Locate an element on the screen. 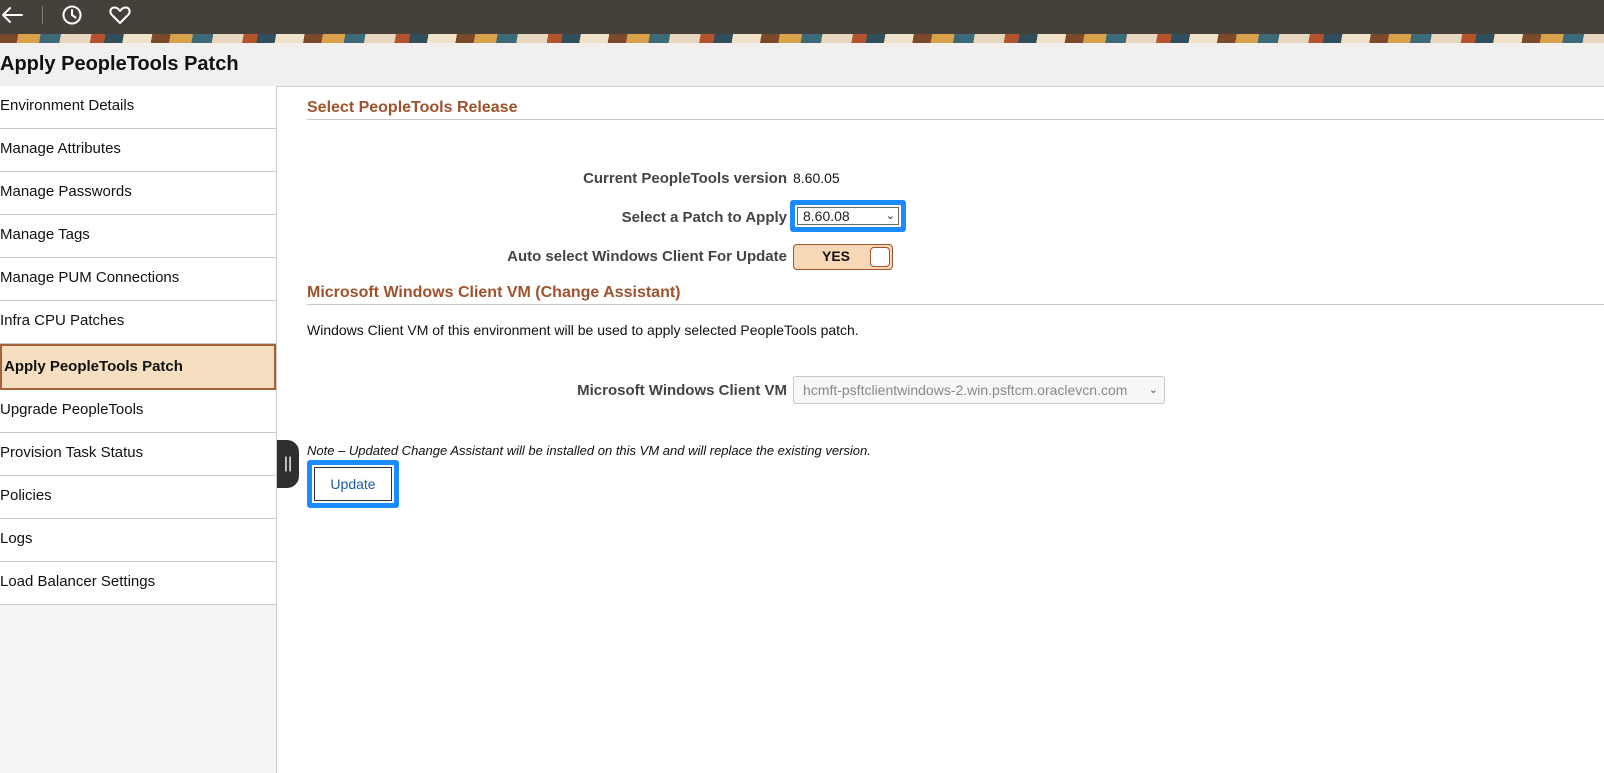 This screenshot has width=1604, height=773. page-title: Apply PeopleTools Patch is located at coordinates (119, 64).